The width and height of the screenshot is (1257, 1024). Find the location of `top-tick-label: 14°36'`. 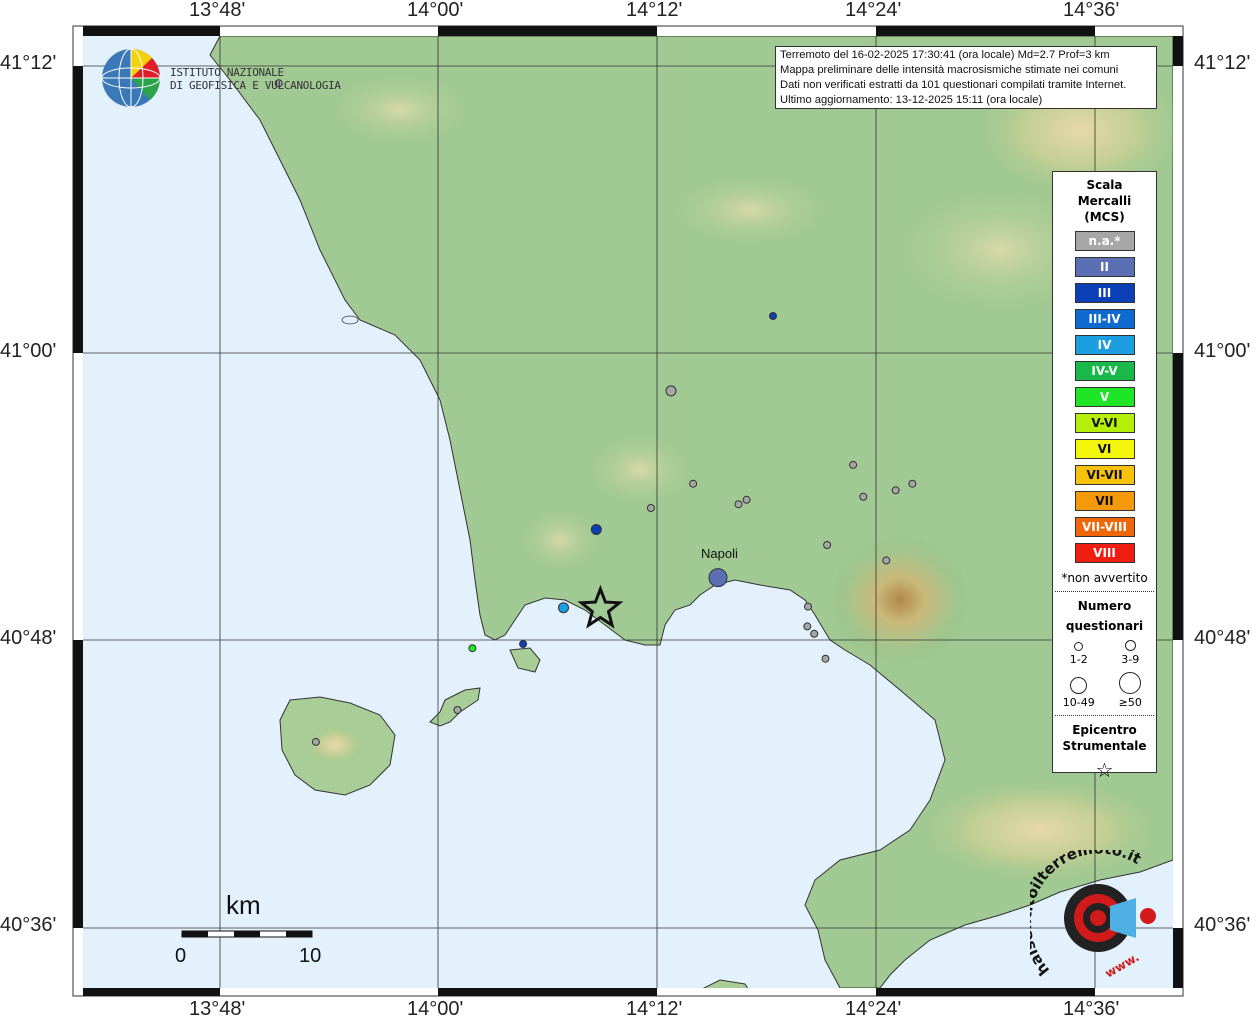

top-tick-label: 14°36' is located at coordinates (1091, 10).